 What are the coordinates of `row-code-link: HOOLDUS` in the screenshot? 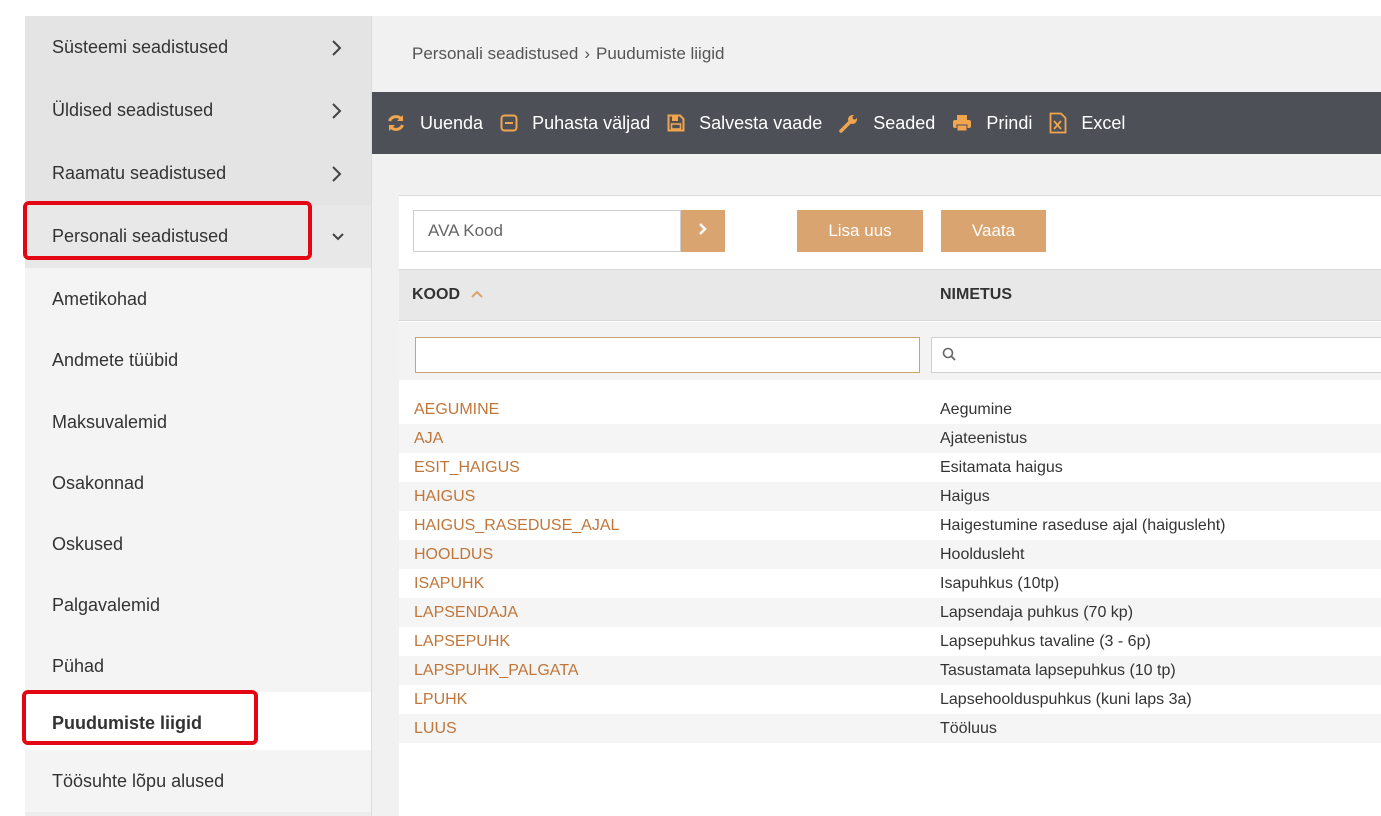 It's located at (453, 555).